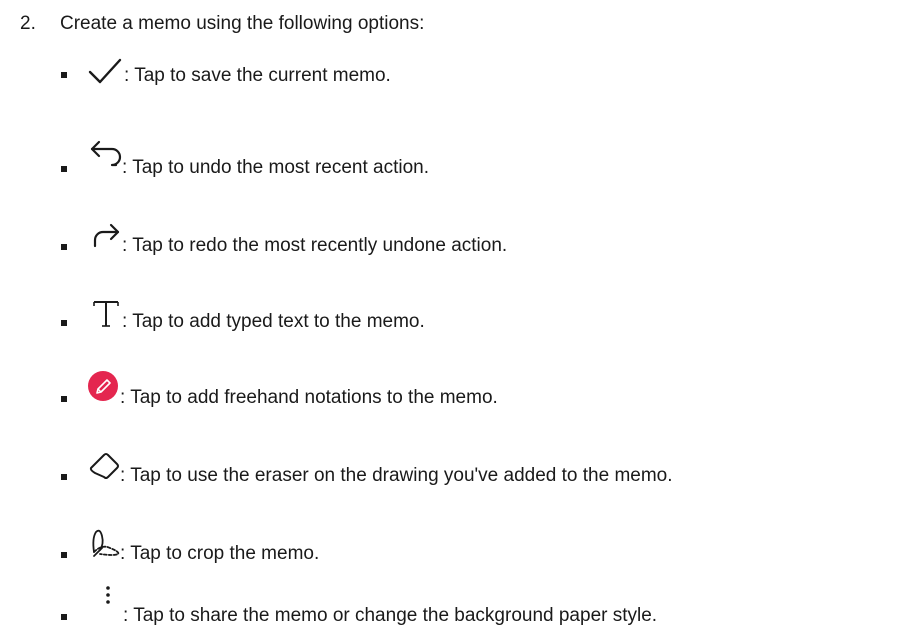  I want to click on option-text: : Tap to undo the most recent action., so click(276, 167).